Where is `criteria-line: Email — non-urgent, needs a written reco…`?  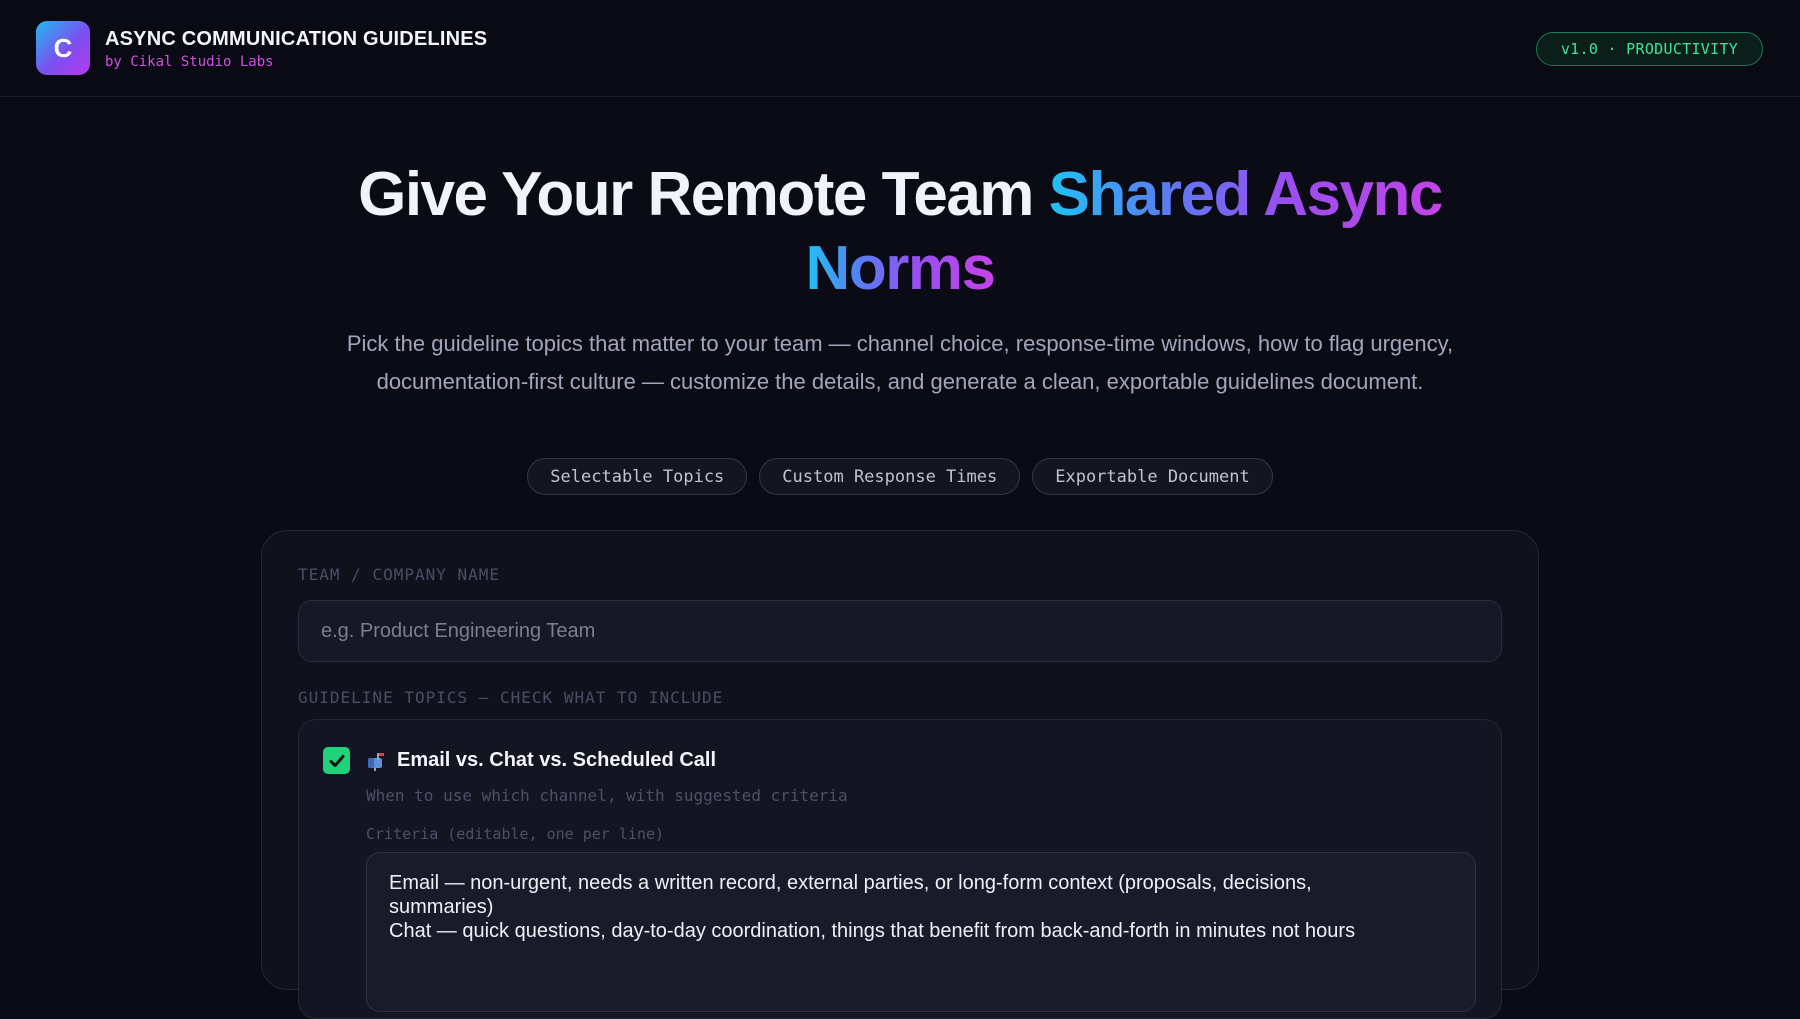 criteria-line: Email — non-urgent, needs a written reco… is located at coordinates (850, 883).